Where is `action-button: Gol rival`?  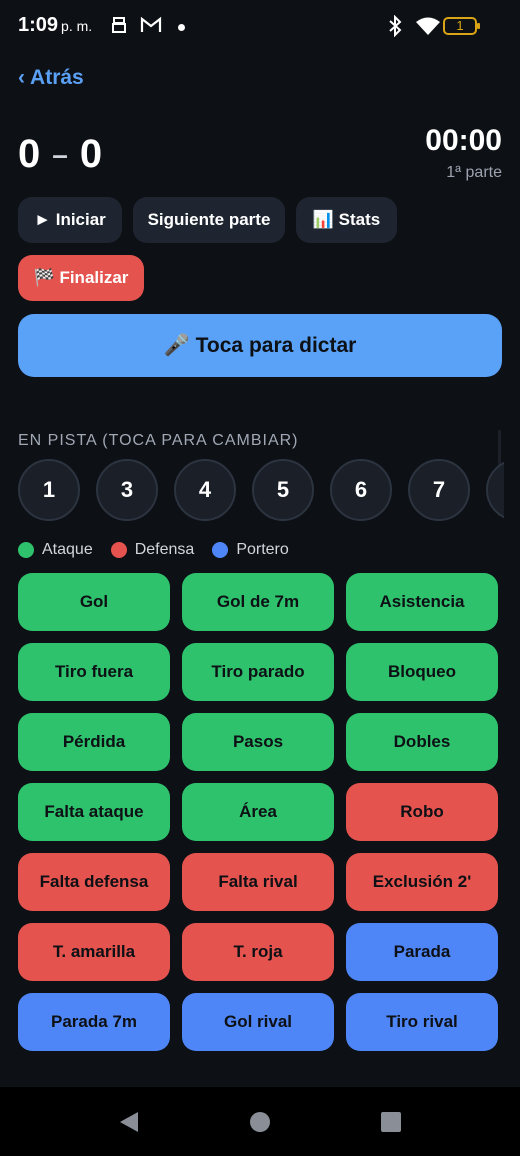
action-button: Gol rival is located at coordinates (258, 1022).